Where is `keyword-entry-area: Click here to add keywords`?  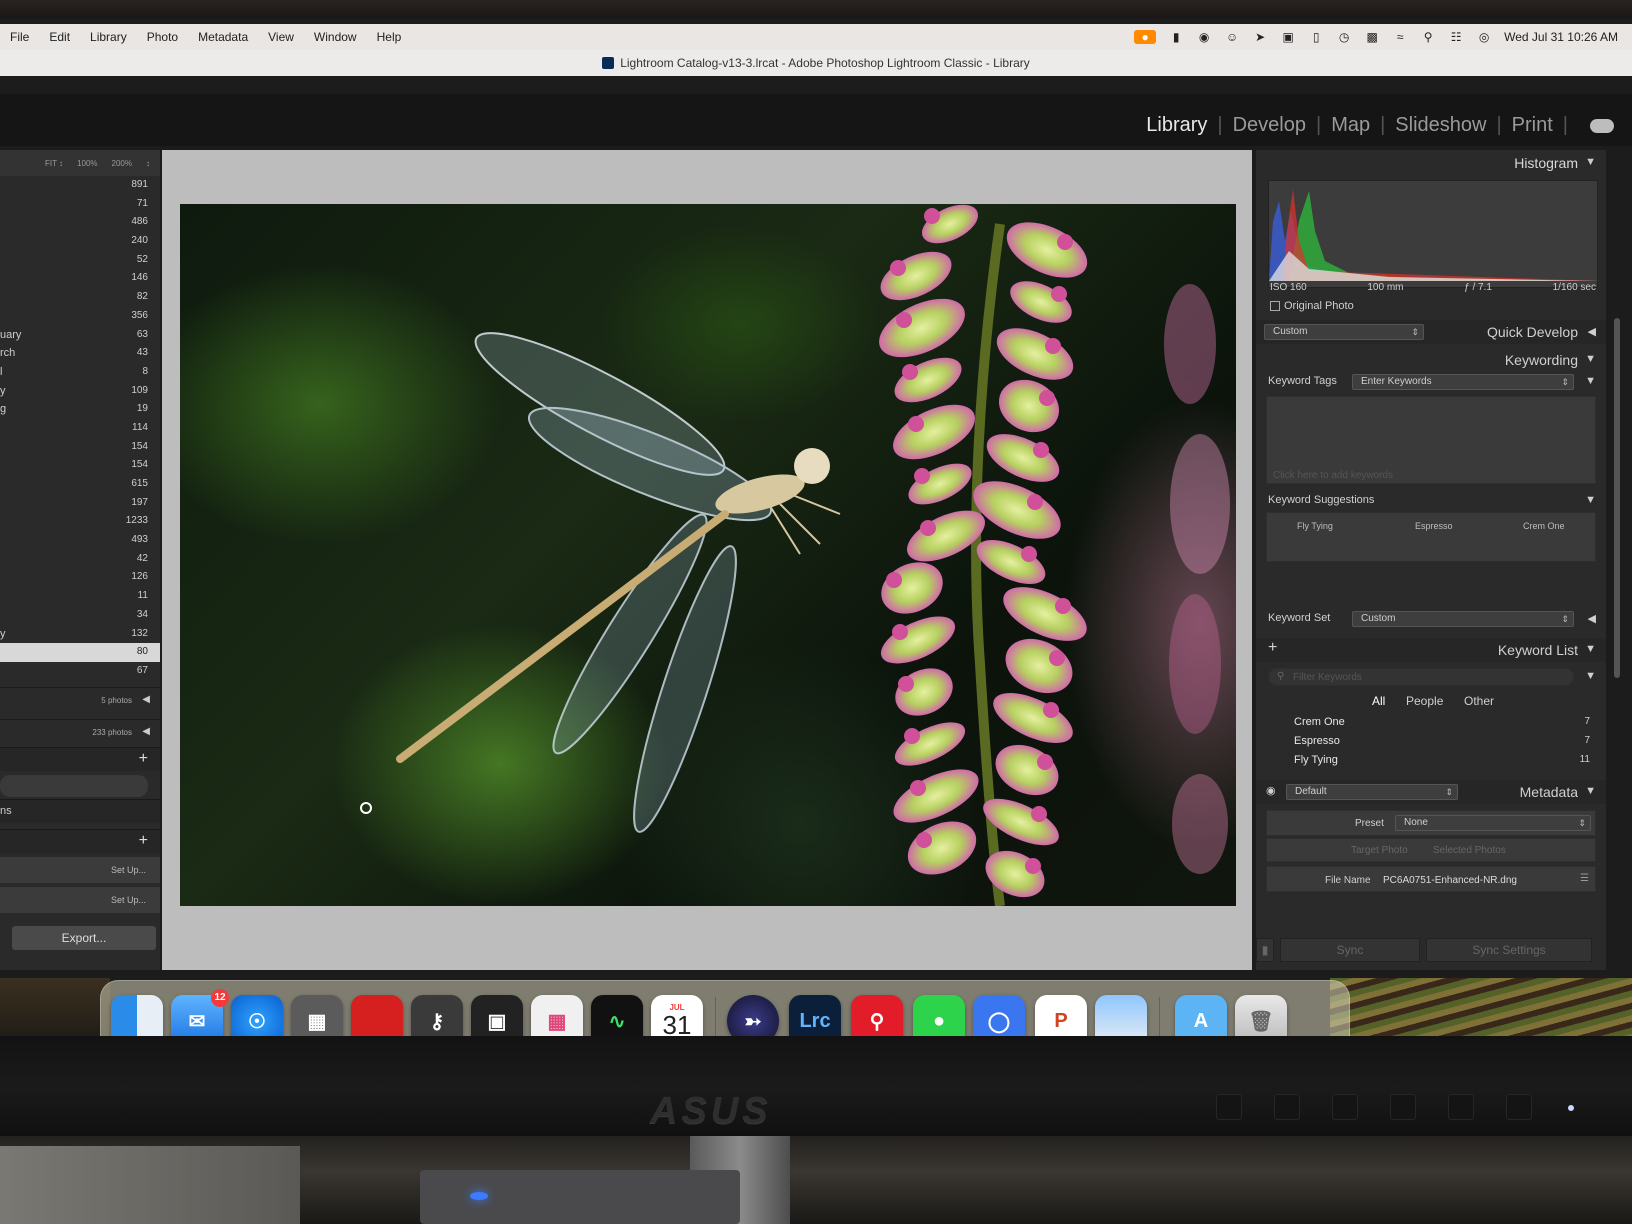 keyword-entry-area: Click here to add keywords is located at coordinates (1431, 440).